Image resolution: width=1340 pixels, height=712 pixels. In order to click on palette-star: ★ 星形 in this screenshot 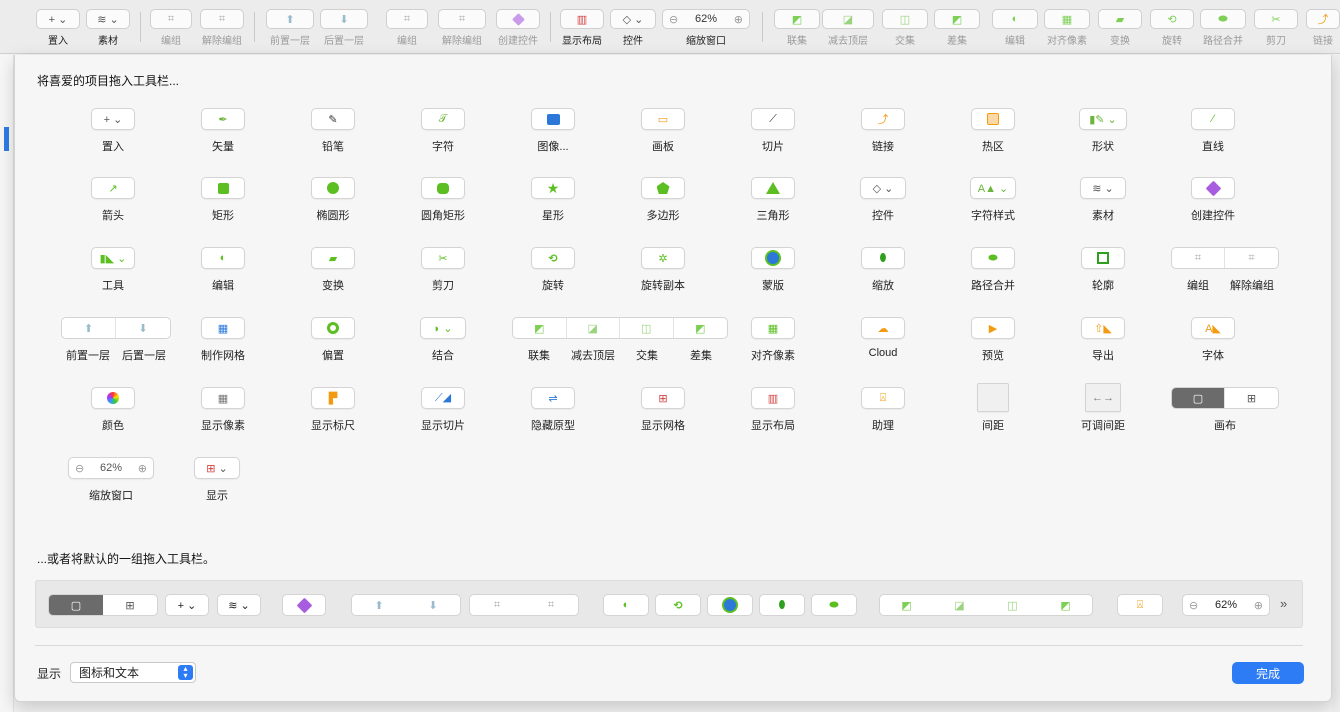, I will do `click(553, 200)`.